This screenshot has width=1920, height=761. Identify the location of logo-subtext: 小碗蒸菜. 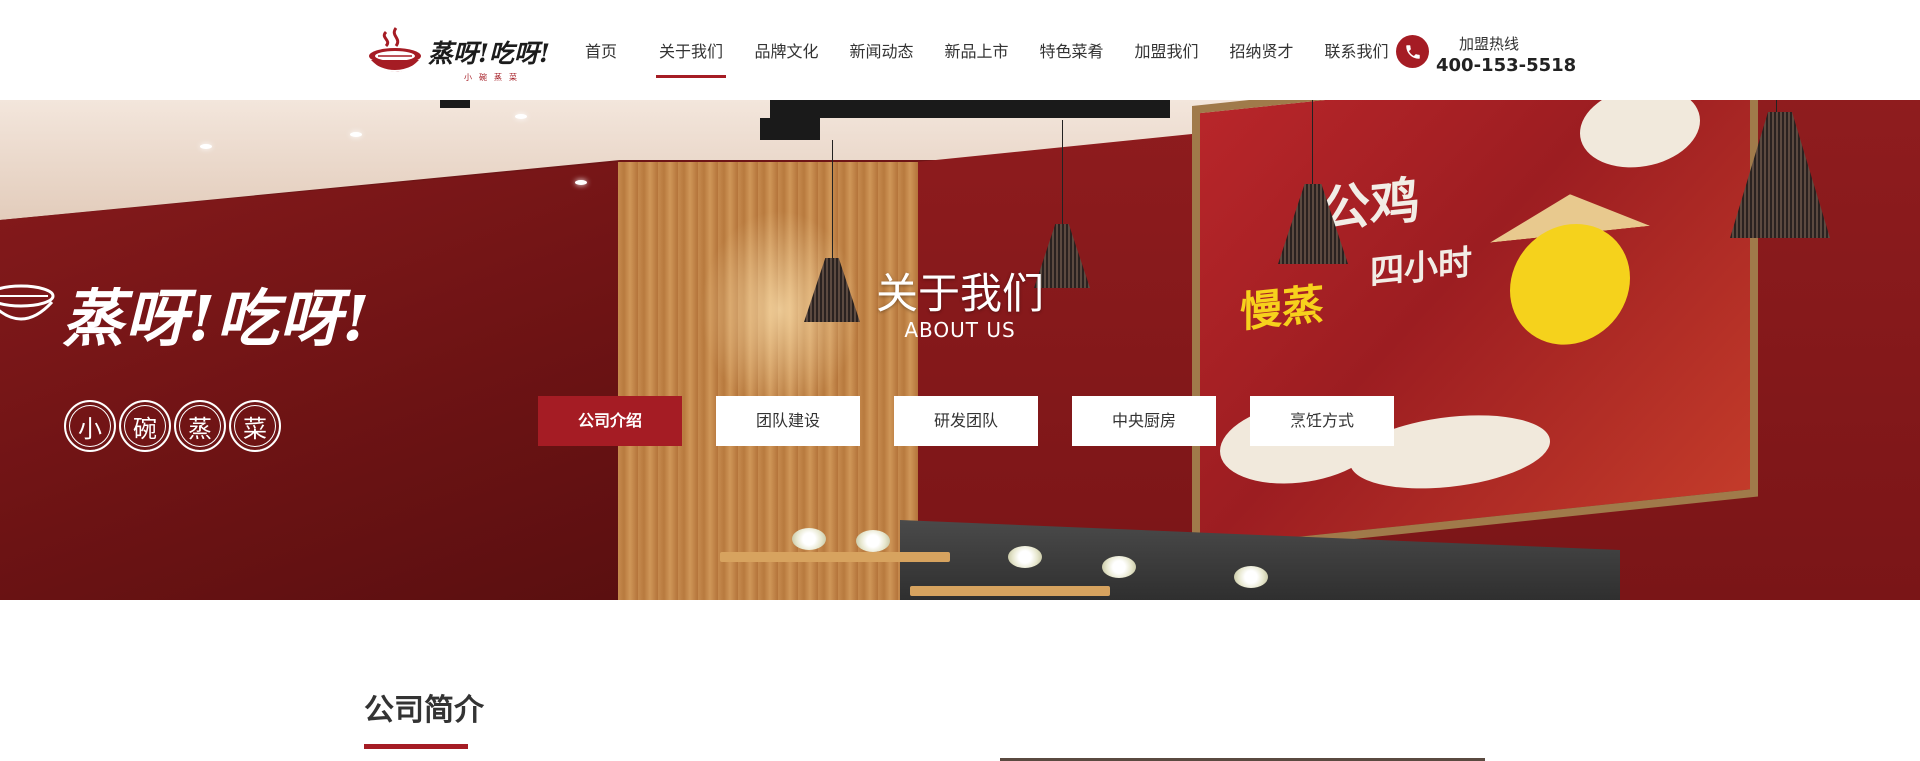
(494, 77).